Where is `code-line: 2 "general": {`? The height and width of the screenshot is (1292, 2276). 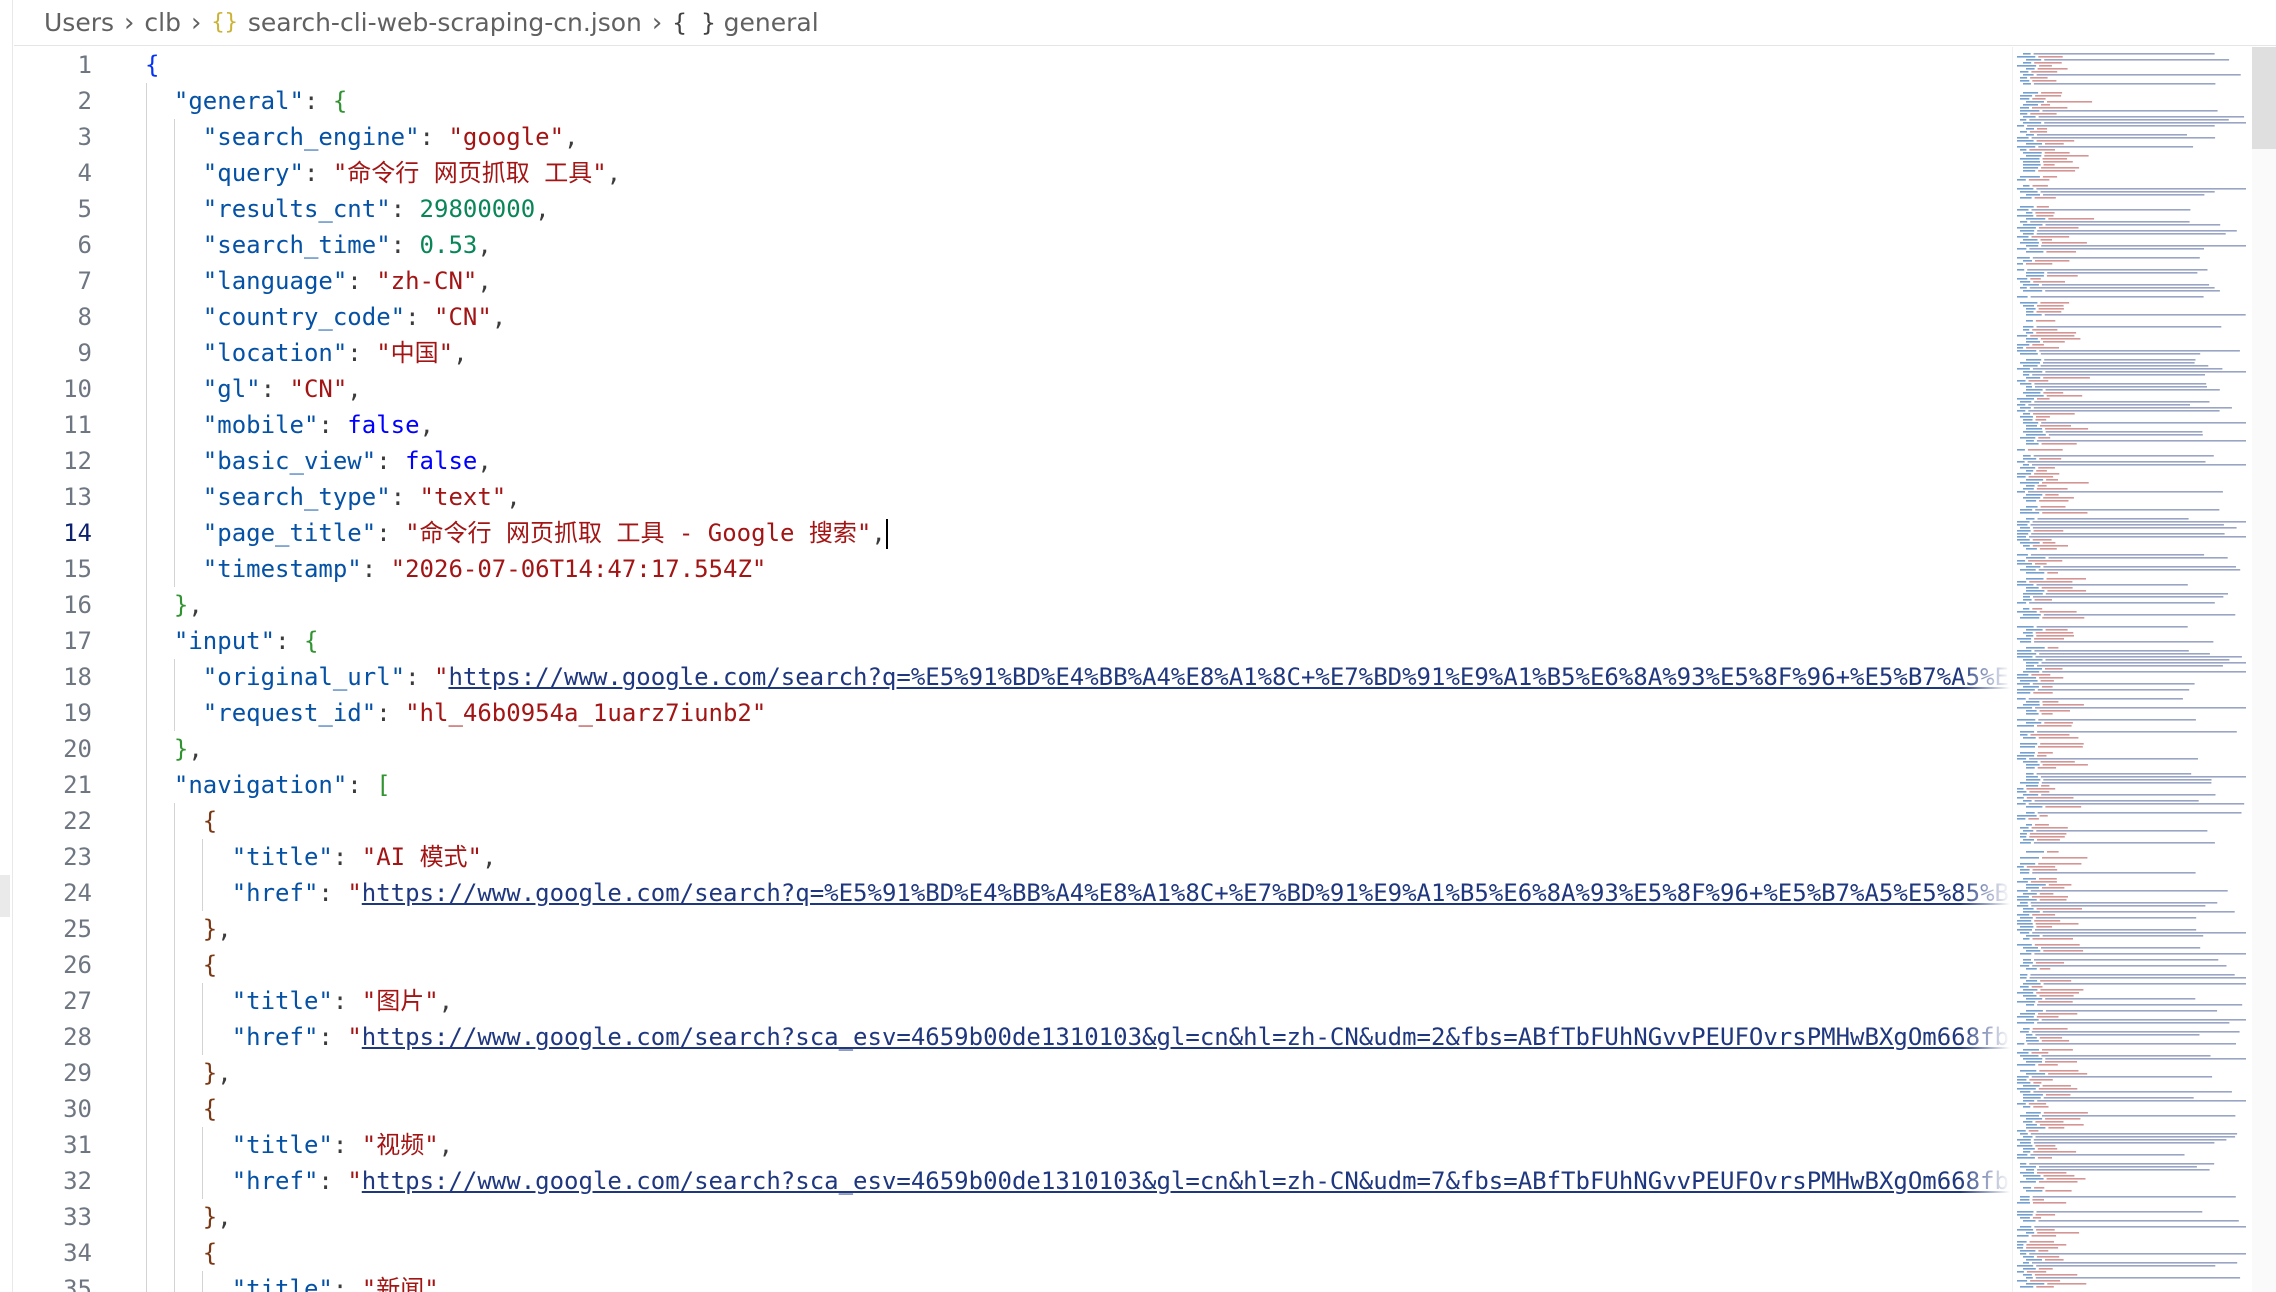
code-line: 2 "general": { is located at coordinates (1012, 101).